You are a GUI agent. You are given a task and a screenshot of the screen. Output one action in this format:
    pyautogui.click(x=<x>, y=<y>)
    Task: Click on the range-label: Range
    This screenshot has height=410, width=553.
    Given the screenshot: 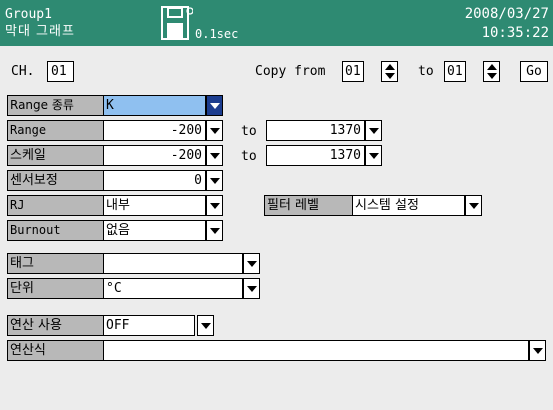 What is the action you would take?
    pyautogui.click(x=55, y=130)
    